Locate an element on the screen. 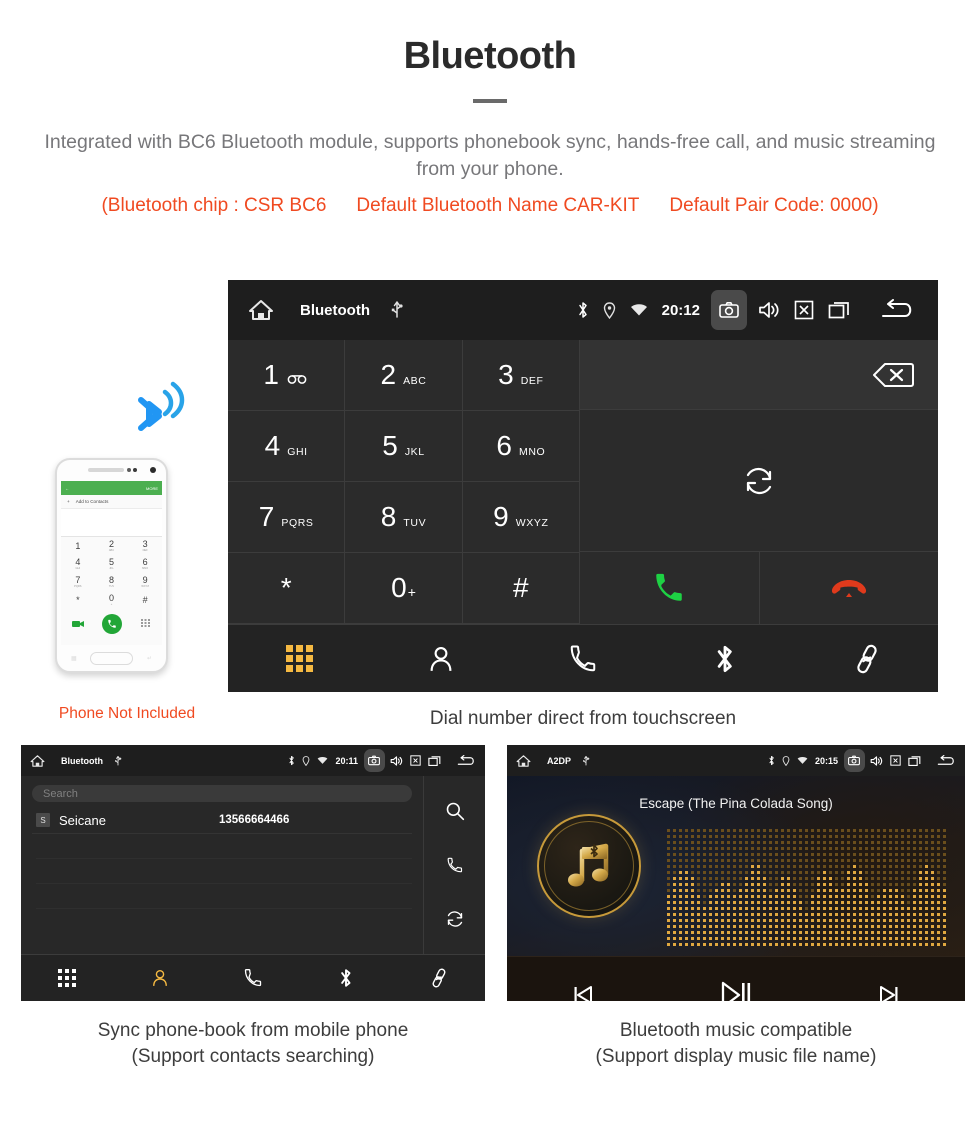 Image resolution: width=980 pixels, height=1134 pixels. dialed-number-display is located at coordinates (759, 375).